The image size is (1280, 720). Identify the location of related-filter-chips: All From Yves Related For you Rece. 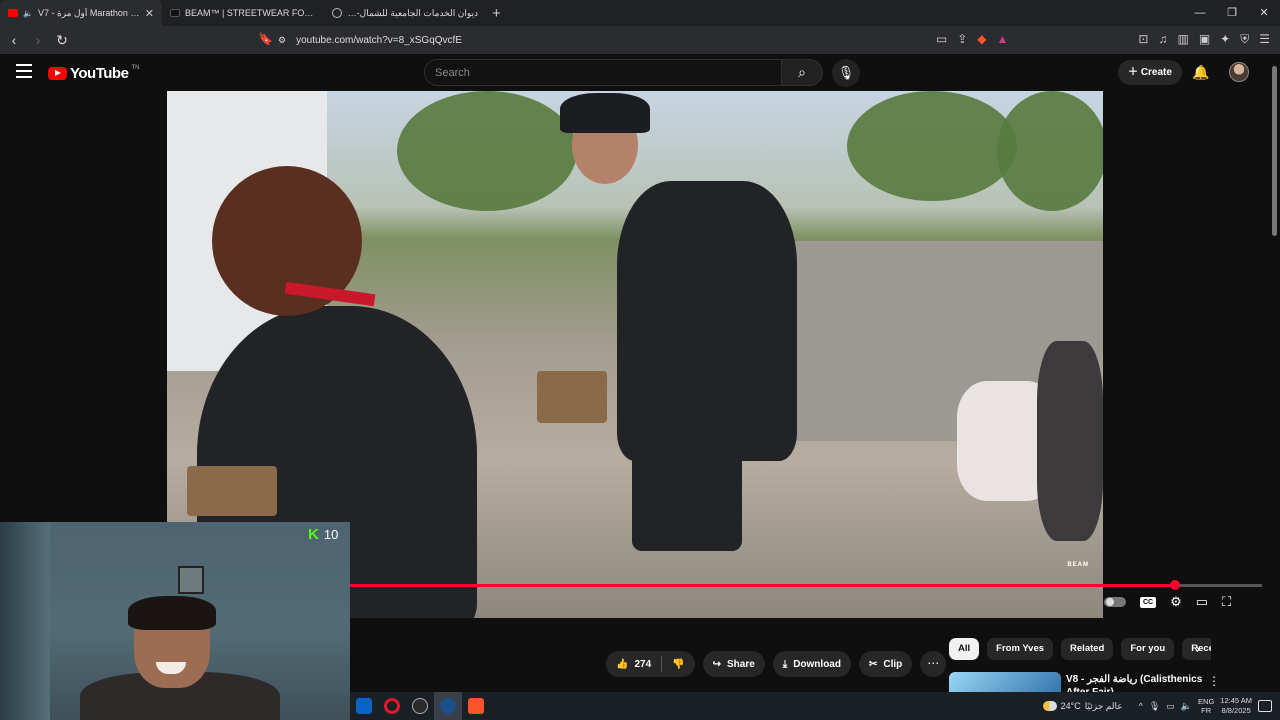
(1080, 649).